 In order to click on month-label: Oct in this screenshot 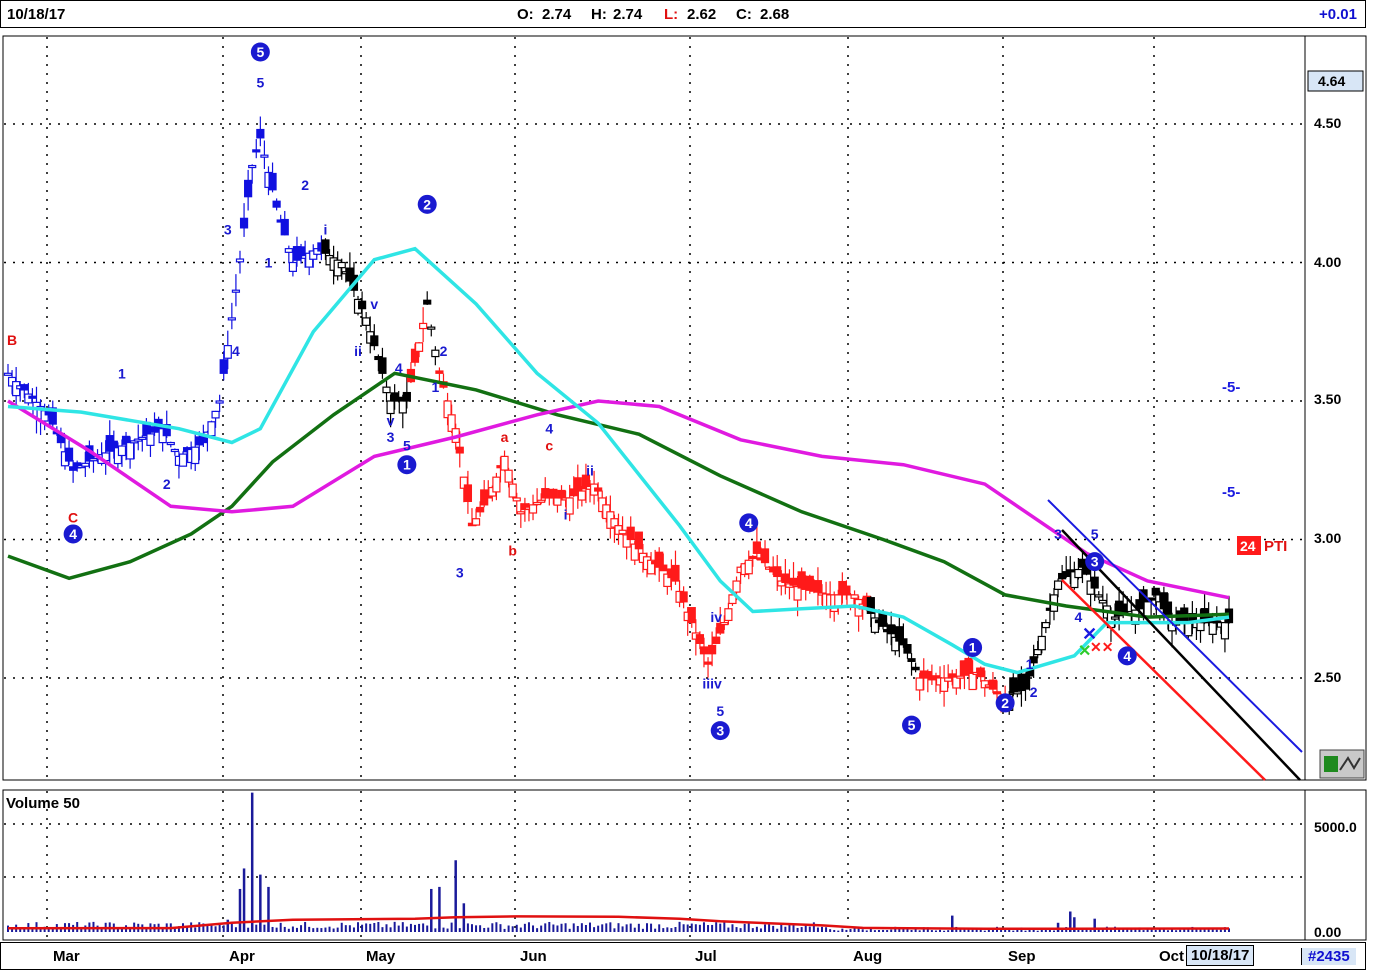, I will do `click(1172, 956)`.